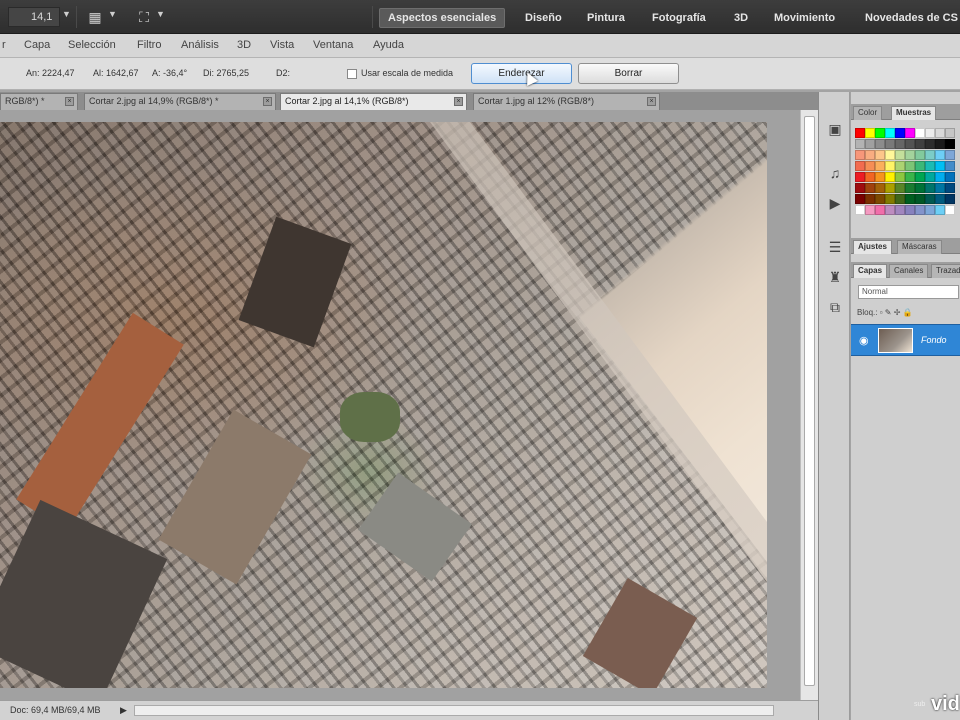 The height and width of the screenshot is (720, 960). What do you see at coordinates (200, 45) in the screenshot?
I see `menu-item-analysis: Análisis` at bounding box center [200, 45].